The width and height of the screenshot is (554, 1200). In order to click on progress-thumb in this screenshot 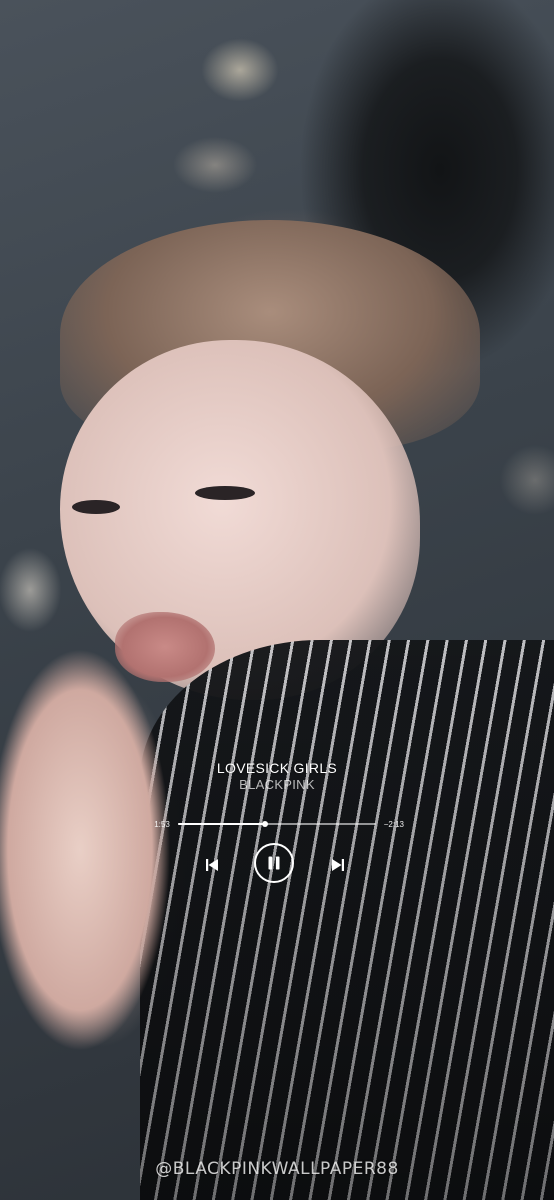, I will do `click(265, 824)`.